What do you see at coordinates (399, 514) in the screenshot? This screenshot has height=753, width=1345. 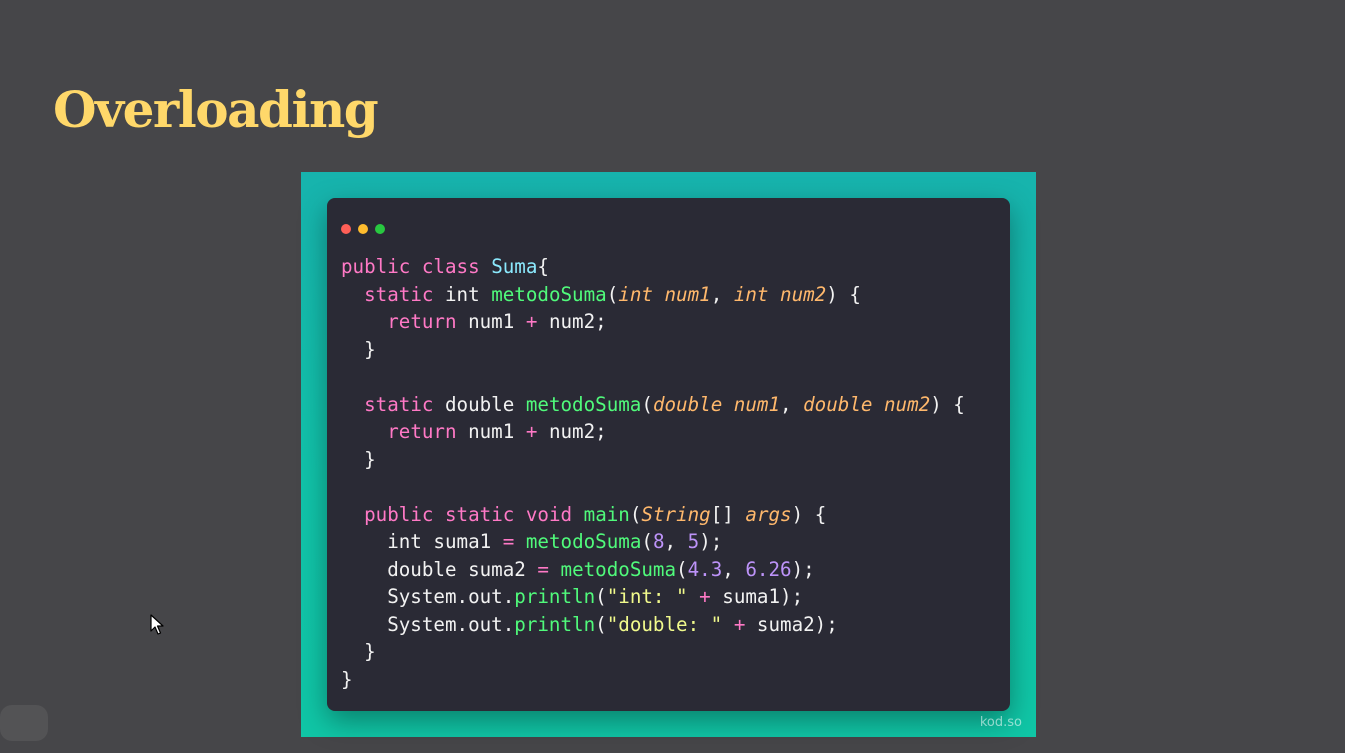 I see `code-token: public` at bounding box center [399, 514].